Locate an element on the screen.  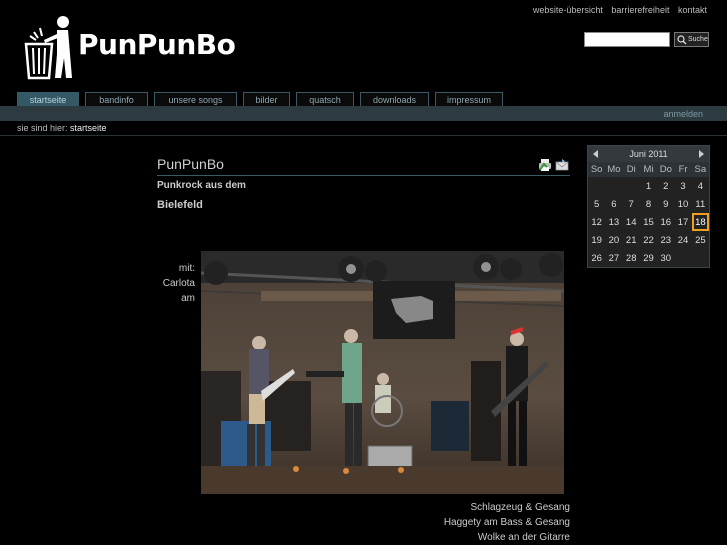
caption-line: Carlota is located at coordinates (178, 283).